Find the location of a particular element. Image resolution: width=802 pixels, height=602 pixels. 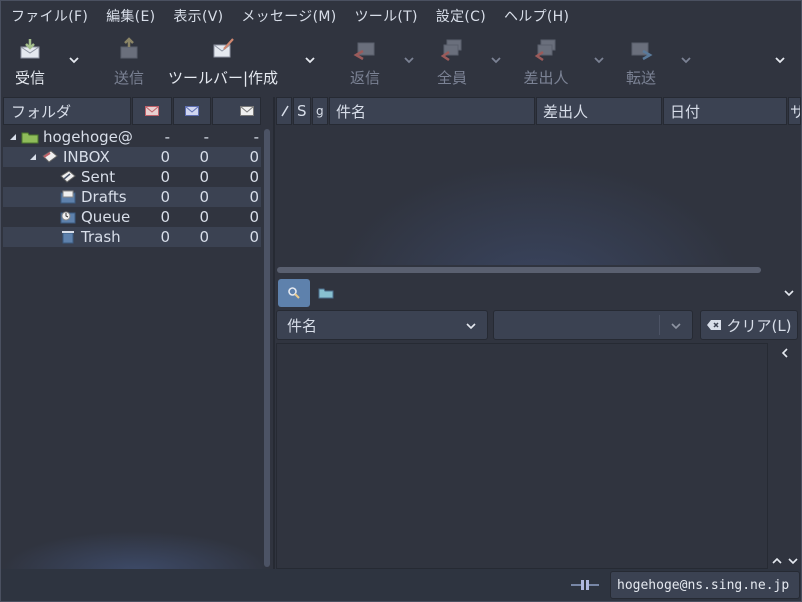

inbox-icon is located at coordinates (50, 156).